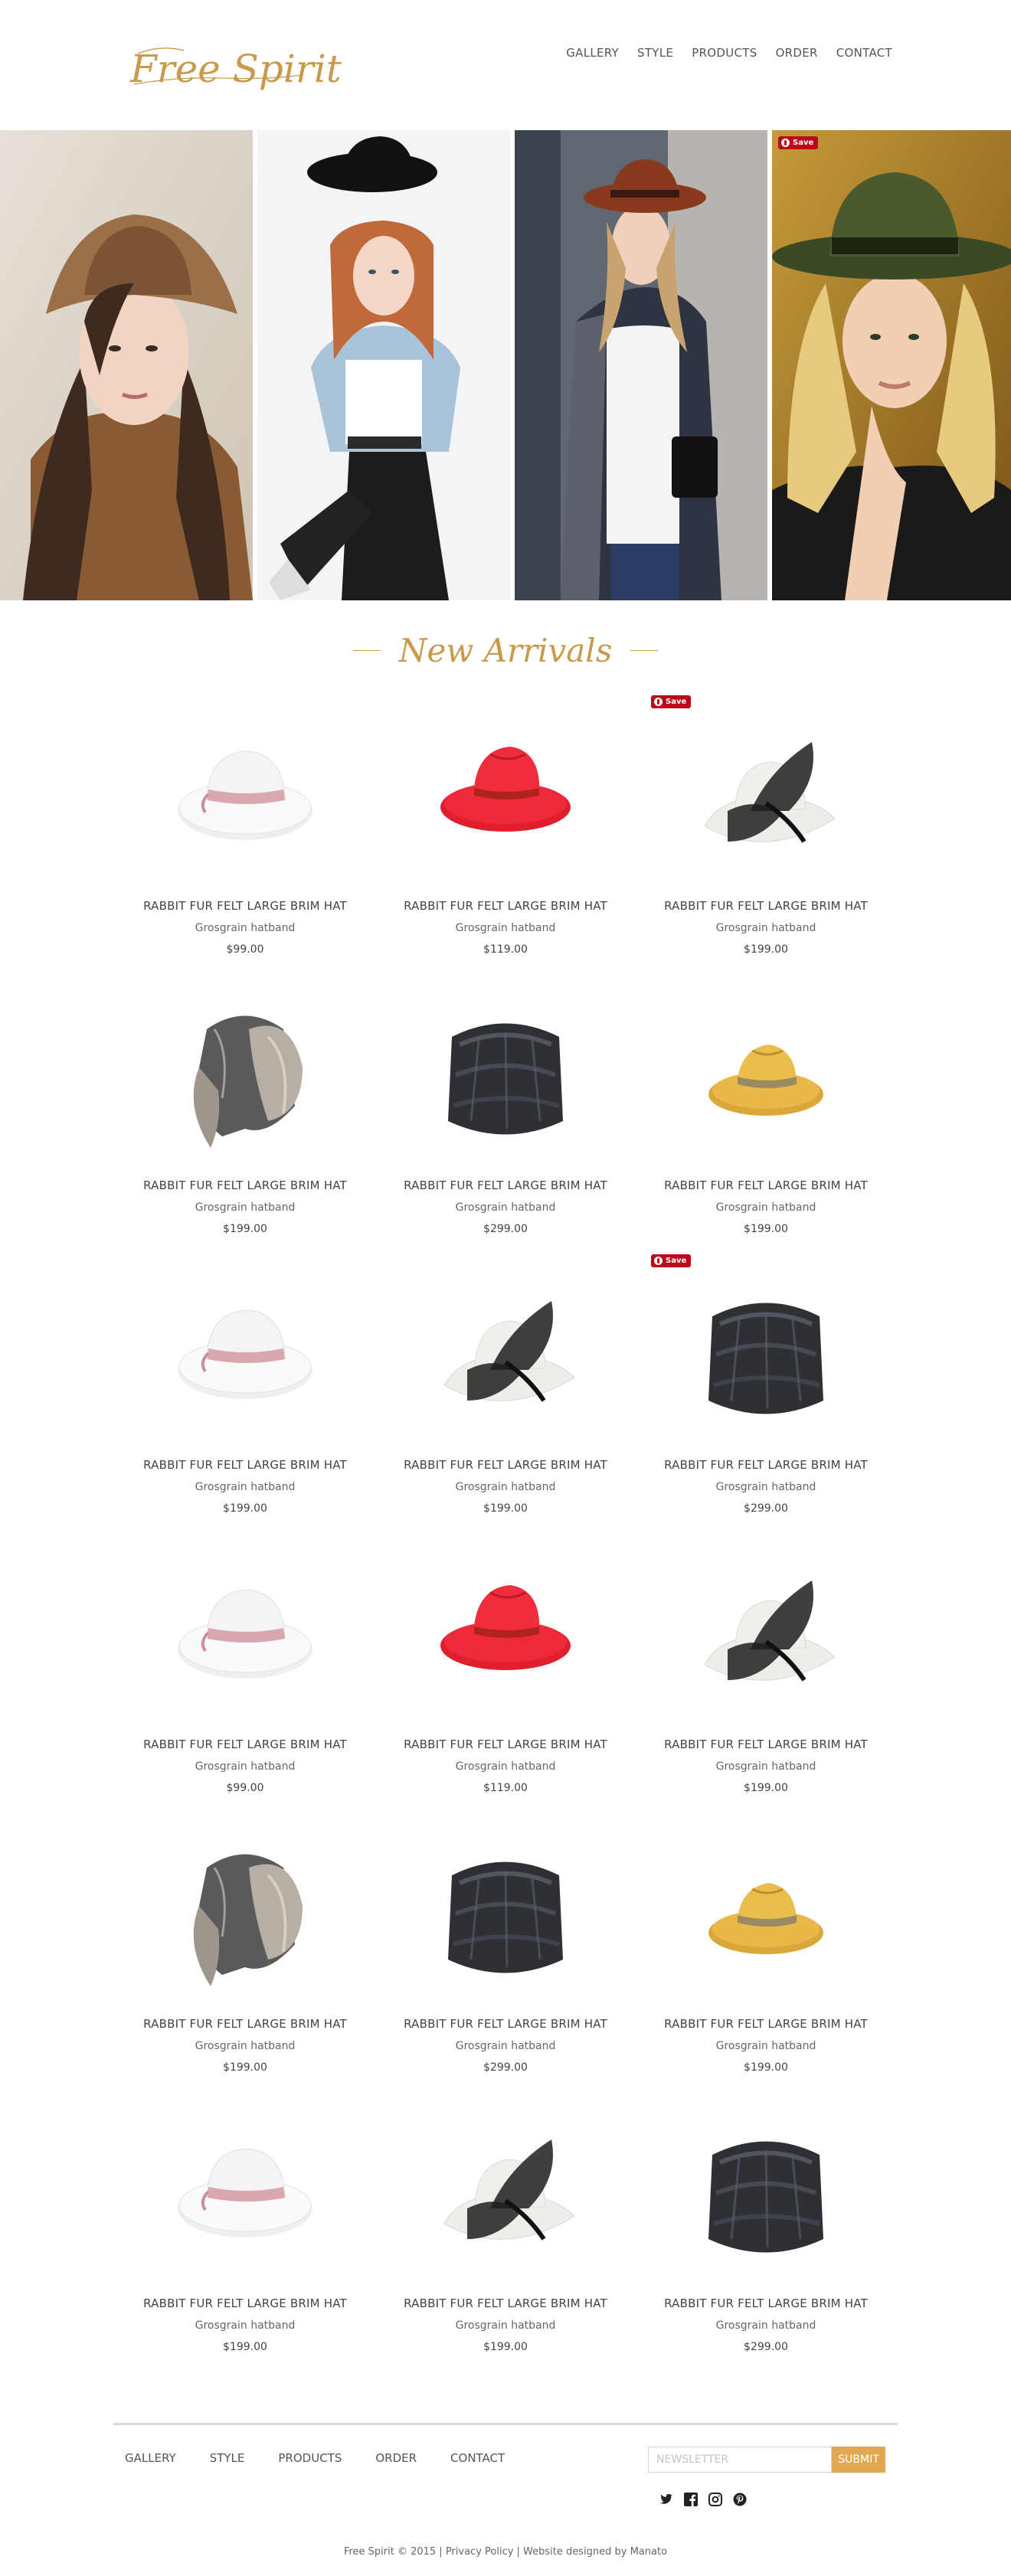  I want to click on red-fedora-icon, so click(505, 1627).